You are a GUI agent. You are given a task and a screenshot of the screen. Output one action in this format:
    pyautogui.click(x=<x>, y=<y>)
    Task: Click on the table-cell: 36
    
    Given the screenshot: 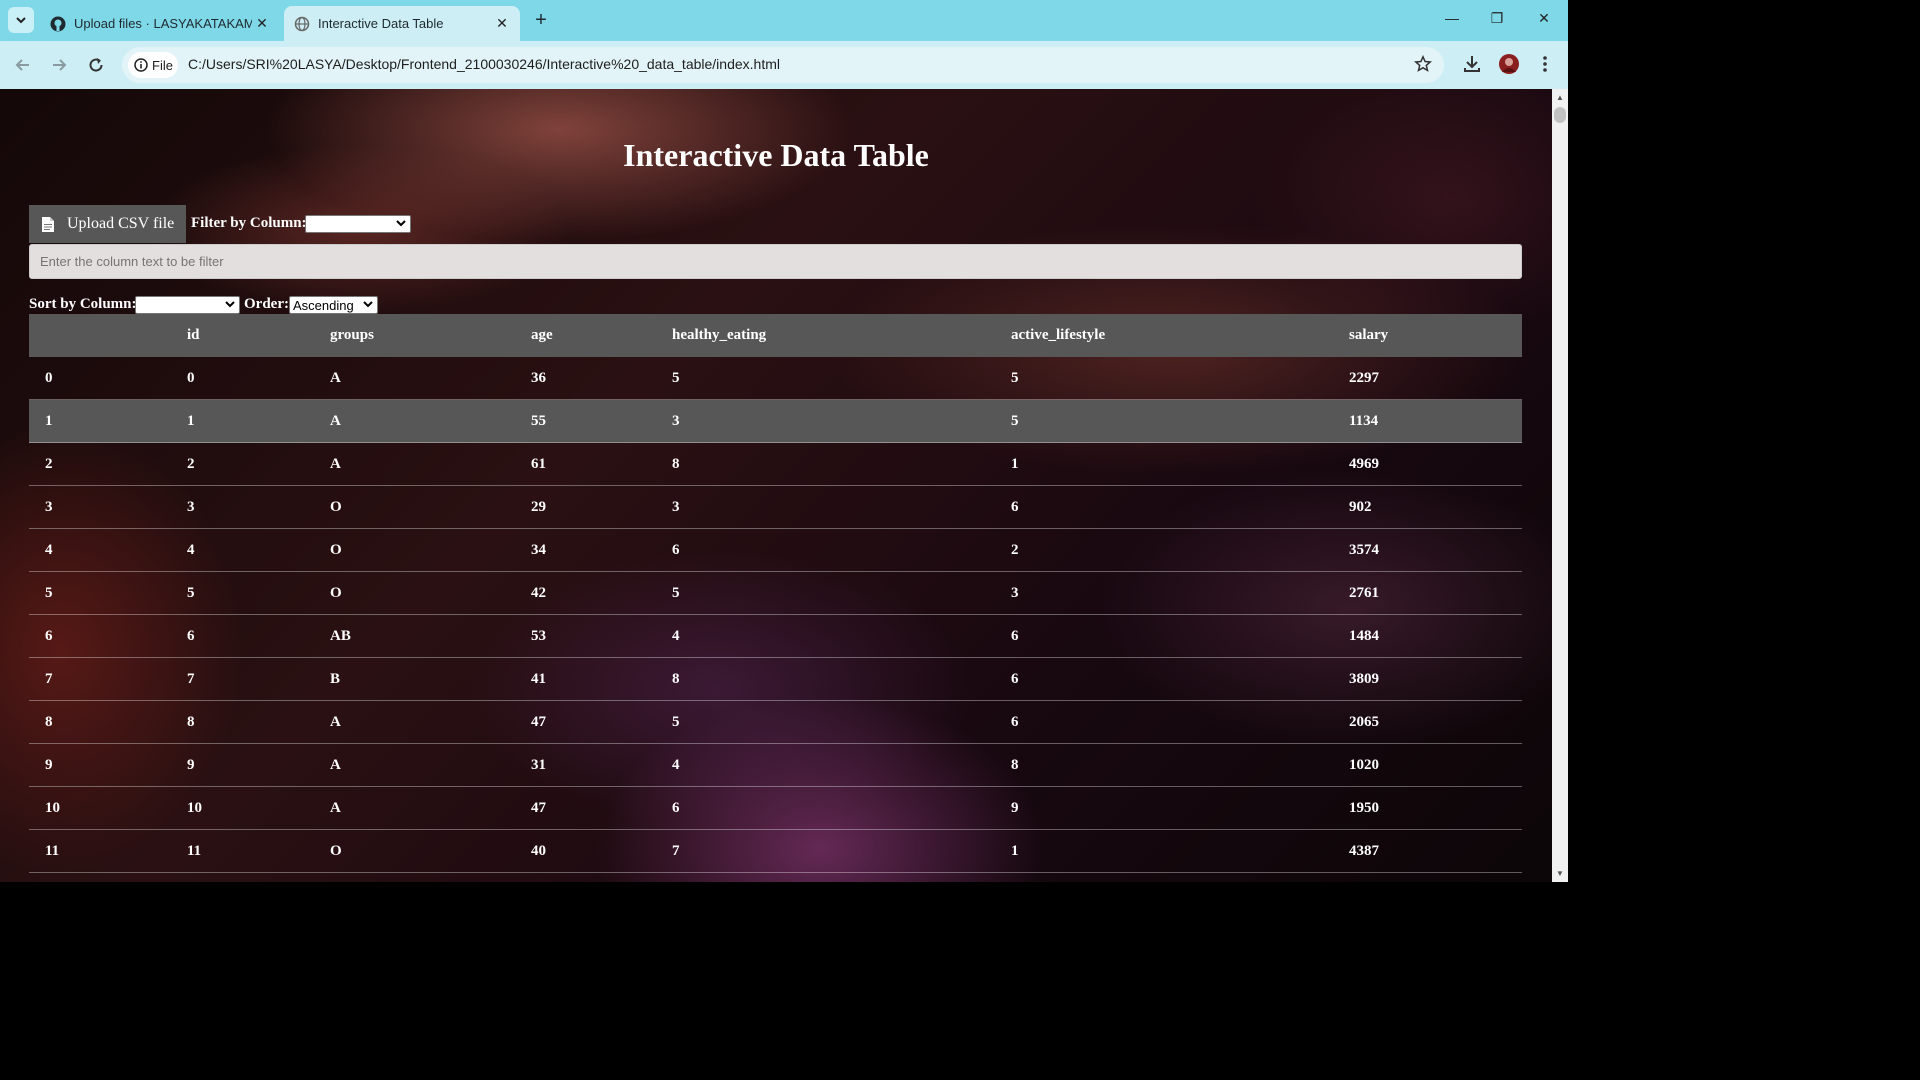 What is the action you would take?
    pyautogui.click(x=585, y=378)
    